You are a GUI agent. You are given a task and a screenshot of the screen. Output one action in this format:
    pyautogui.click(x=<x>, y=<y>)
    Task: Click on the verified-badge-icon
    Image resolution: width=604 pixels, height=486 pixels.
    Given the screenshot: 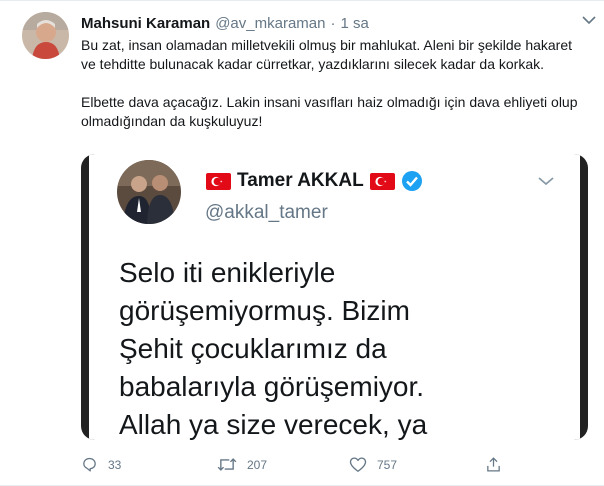 What is the action you would take?
    pyautogui.click(x=411, y=181)
    